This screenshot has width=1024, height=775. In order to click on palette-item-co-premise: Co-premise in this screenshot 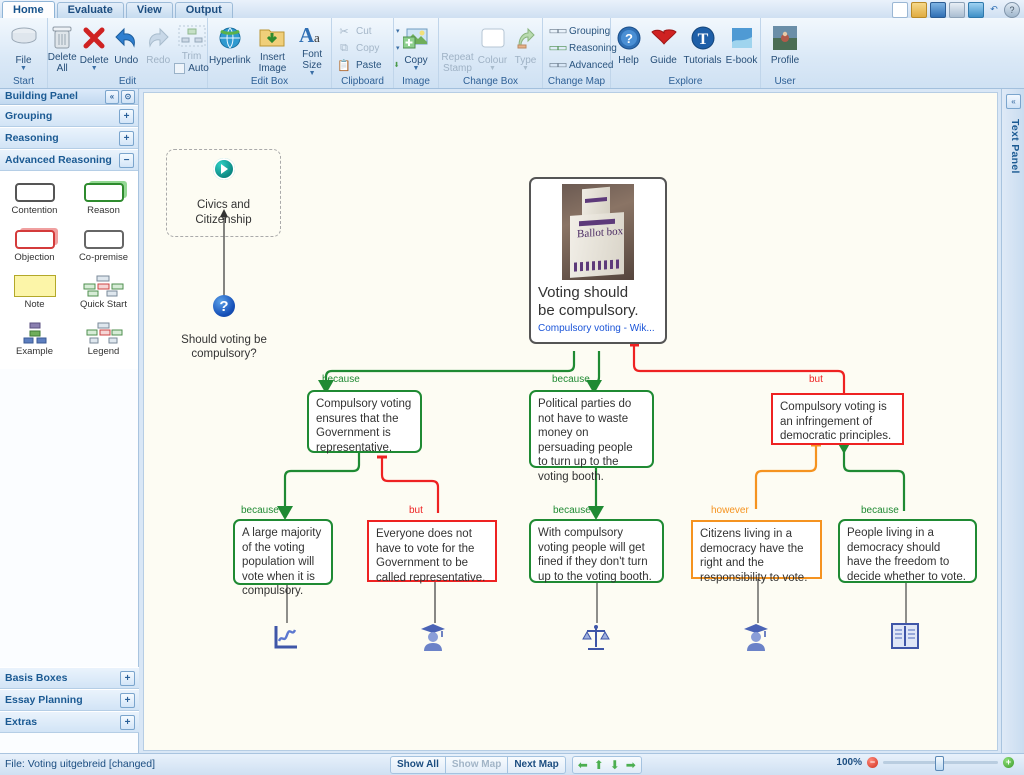, I will do `click(103, 245)`.